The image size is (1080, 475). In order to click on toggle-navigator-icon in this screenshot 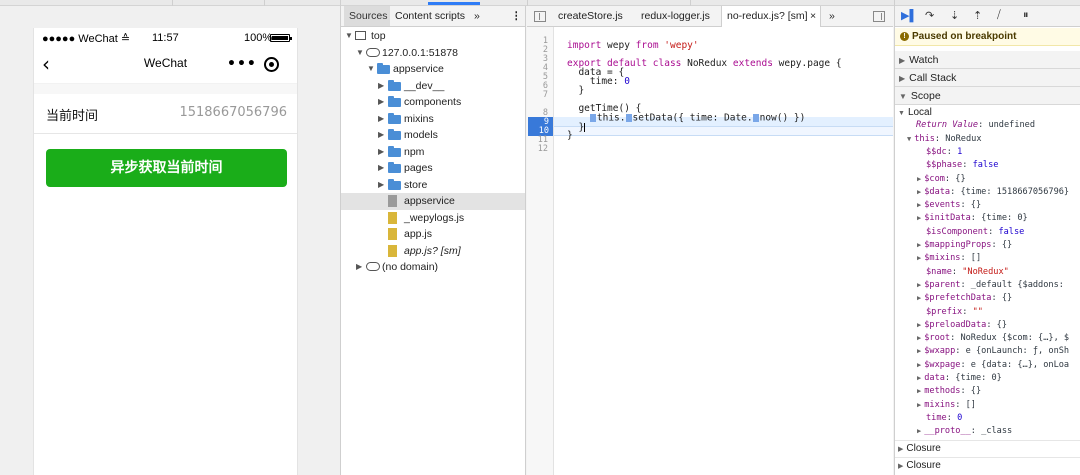, I will do `click(540, 16)`.